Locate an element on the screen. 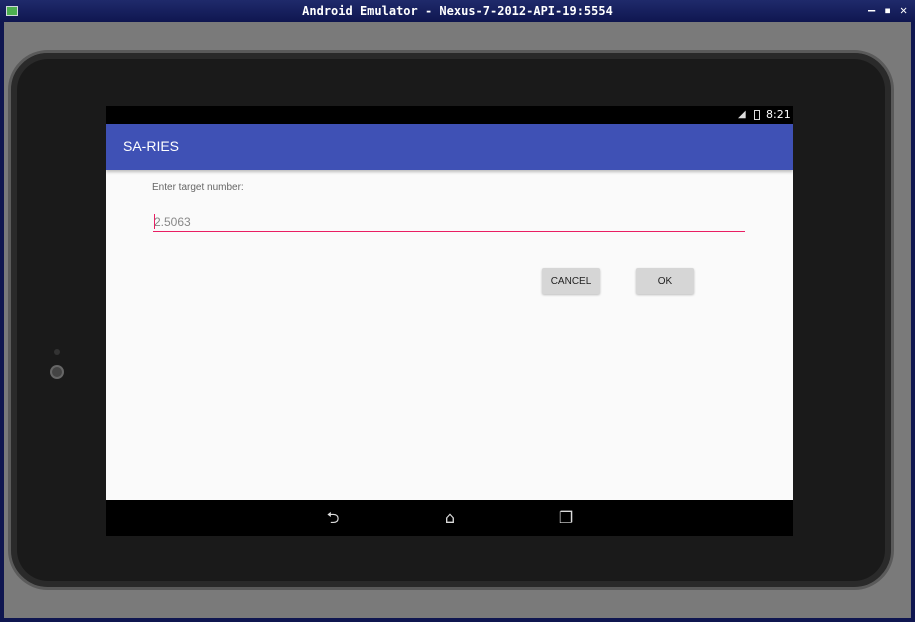  home-icon: ⌂ is located at coordinates (450, 518).